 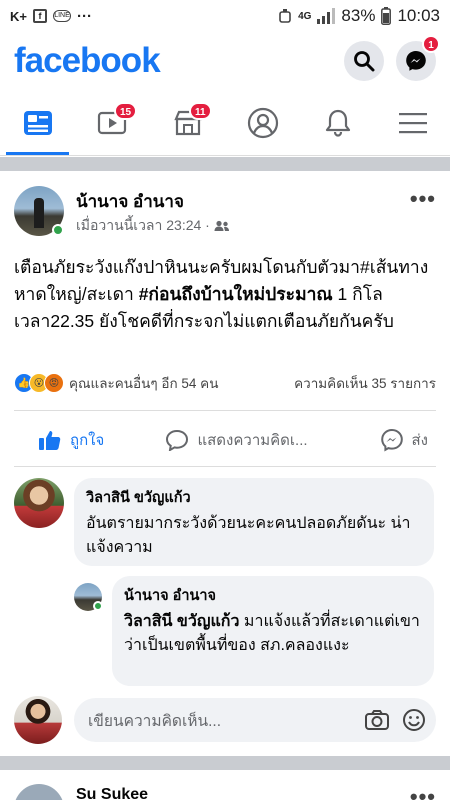 I want to click on current-user-avatar, so click(x=38, y=720).